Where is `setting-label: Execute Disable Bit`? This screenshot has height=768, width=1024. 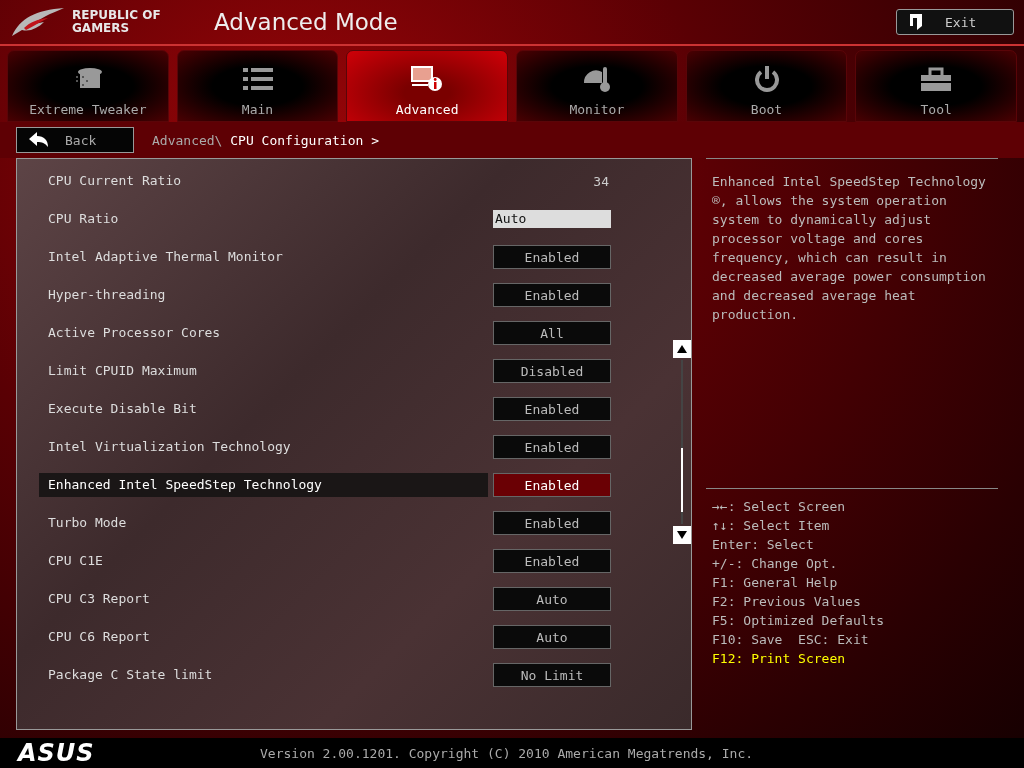
setting-label: Execute Disable Bit is located at coordinates (263, 409).